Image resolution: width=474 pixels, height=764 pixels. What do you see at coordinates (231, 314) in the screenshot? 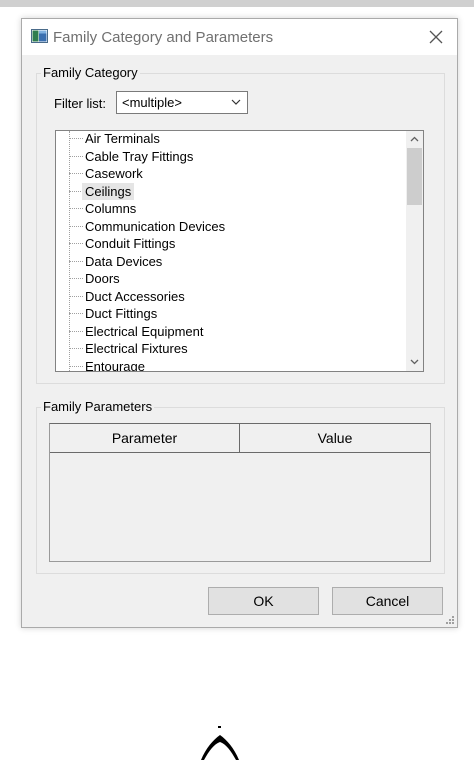
I see `tree-item: Duct Fittings` at bounding box center [231, 314].